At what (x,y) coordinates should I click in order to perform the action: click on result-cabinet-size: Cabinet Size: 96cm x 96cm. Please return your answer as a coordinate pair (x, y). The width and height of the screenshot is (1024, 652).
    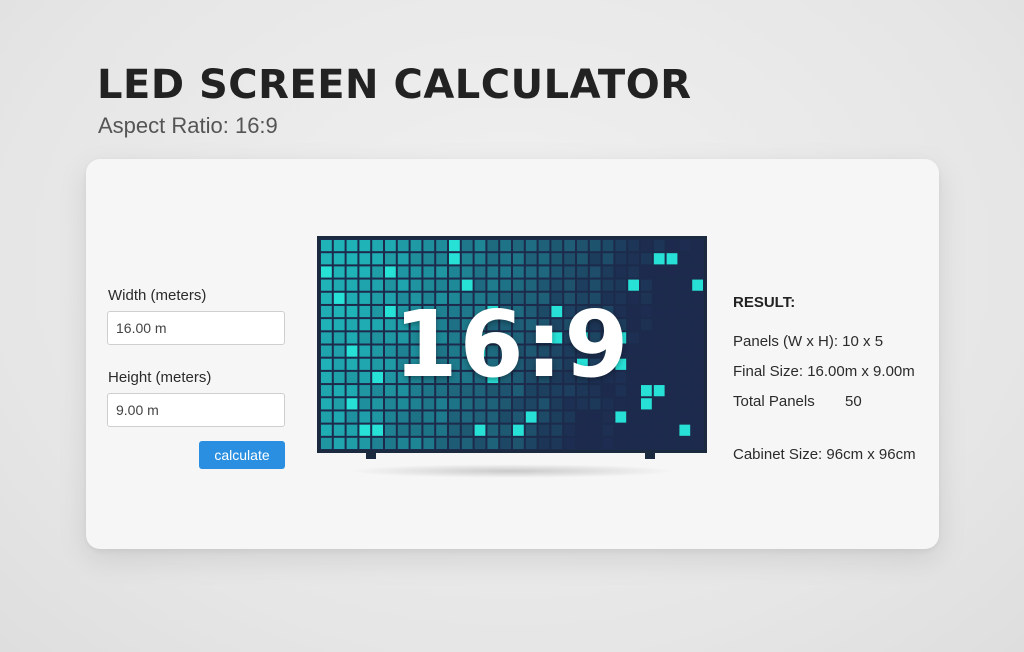
    Looking at the image, I should click on (824, 454).